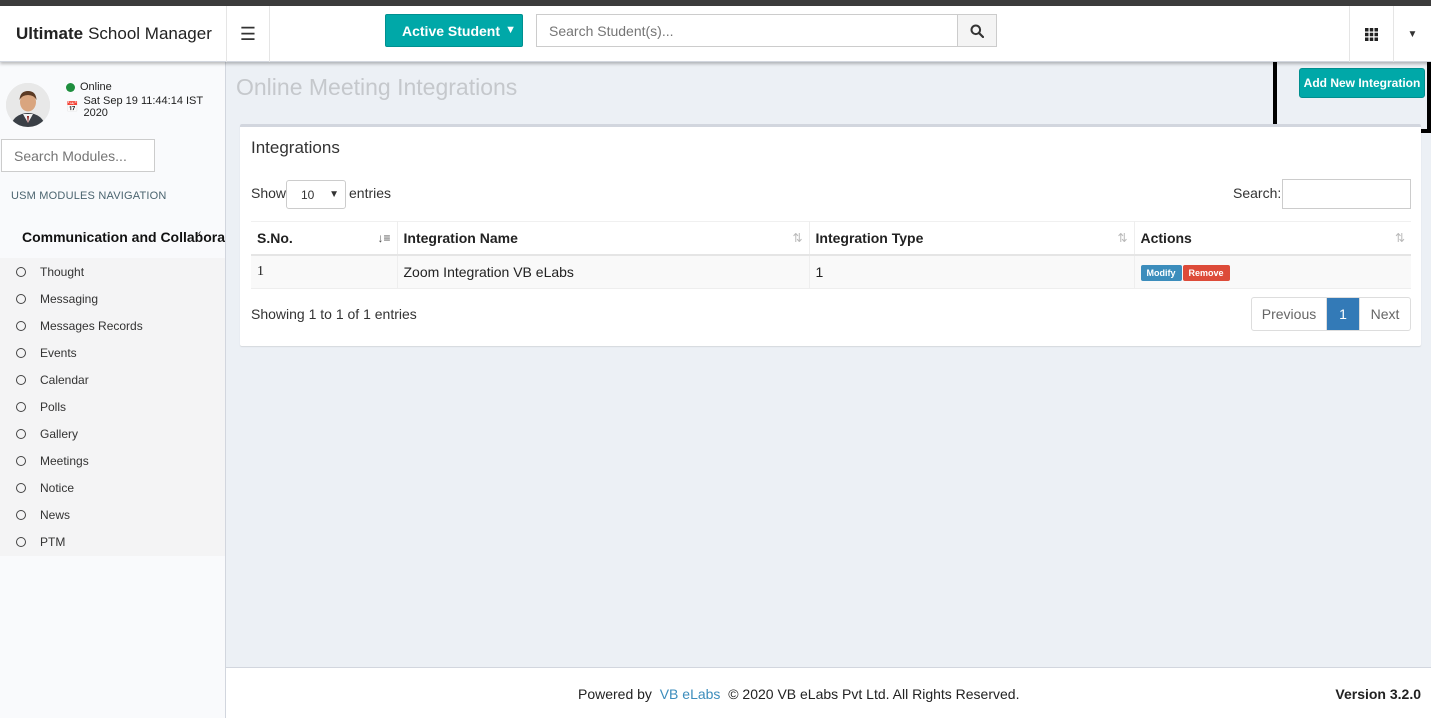 Image resolution: width=1431 pixels, height=718 pixels. I want to click on user-menu-button: ▼, so click(1412, 34).